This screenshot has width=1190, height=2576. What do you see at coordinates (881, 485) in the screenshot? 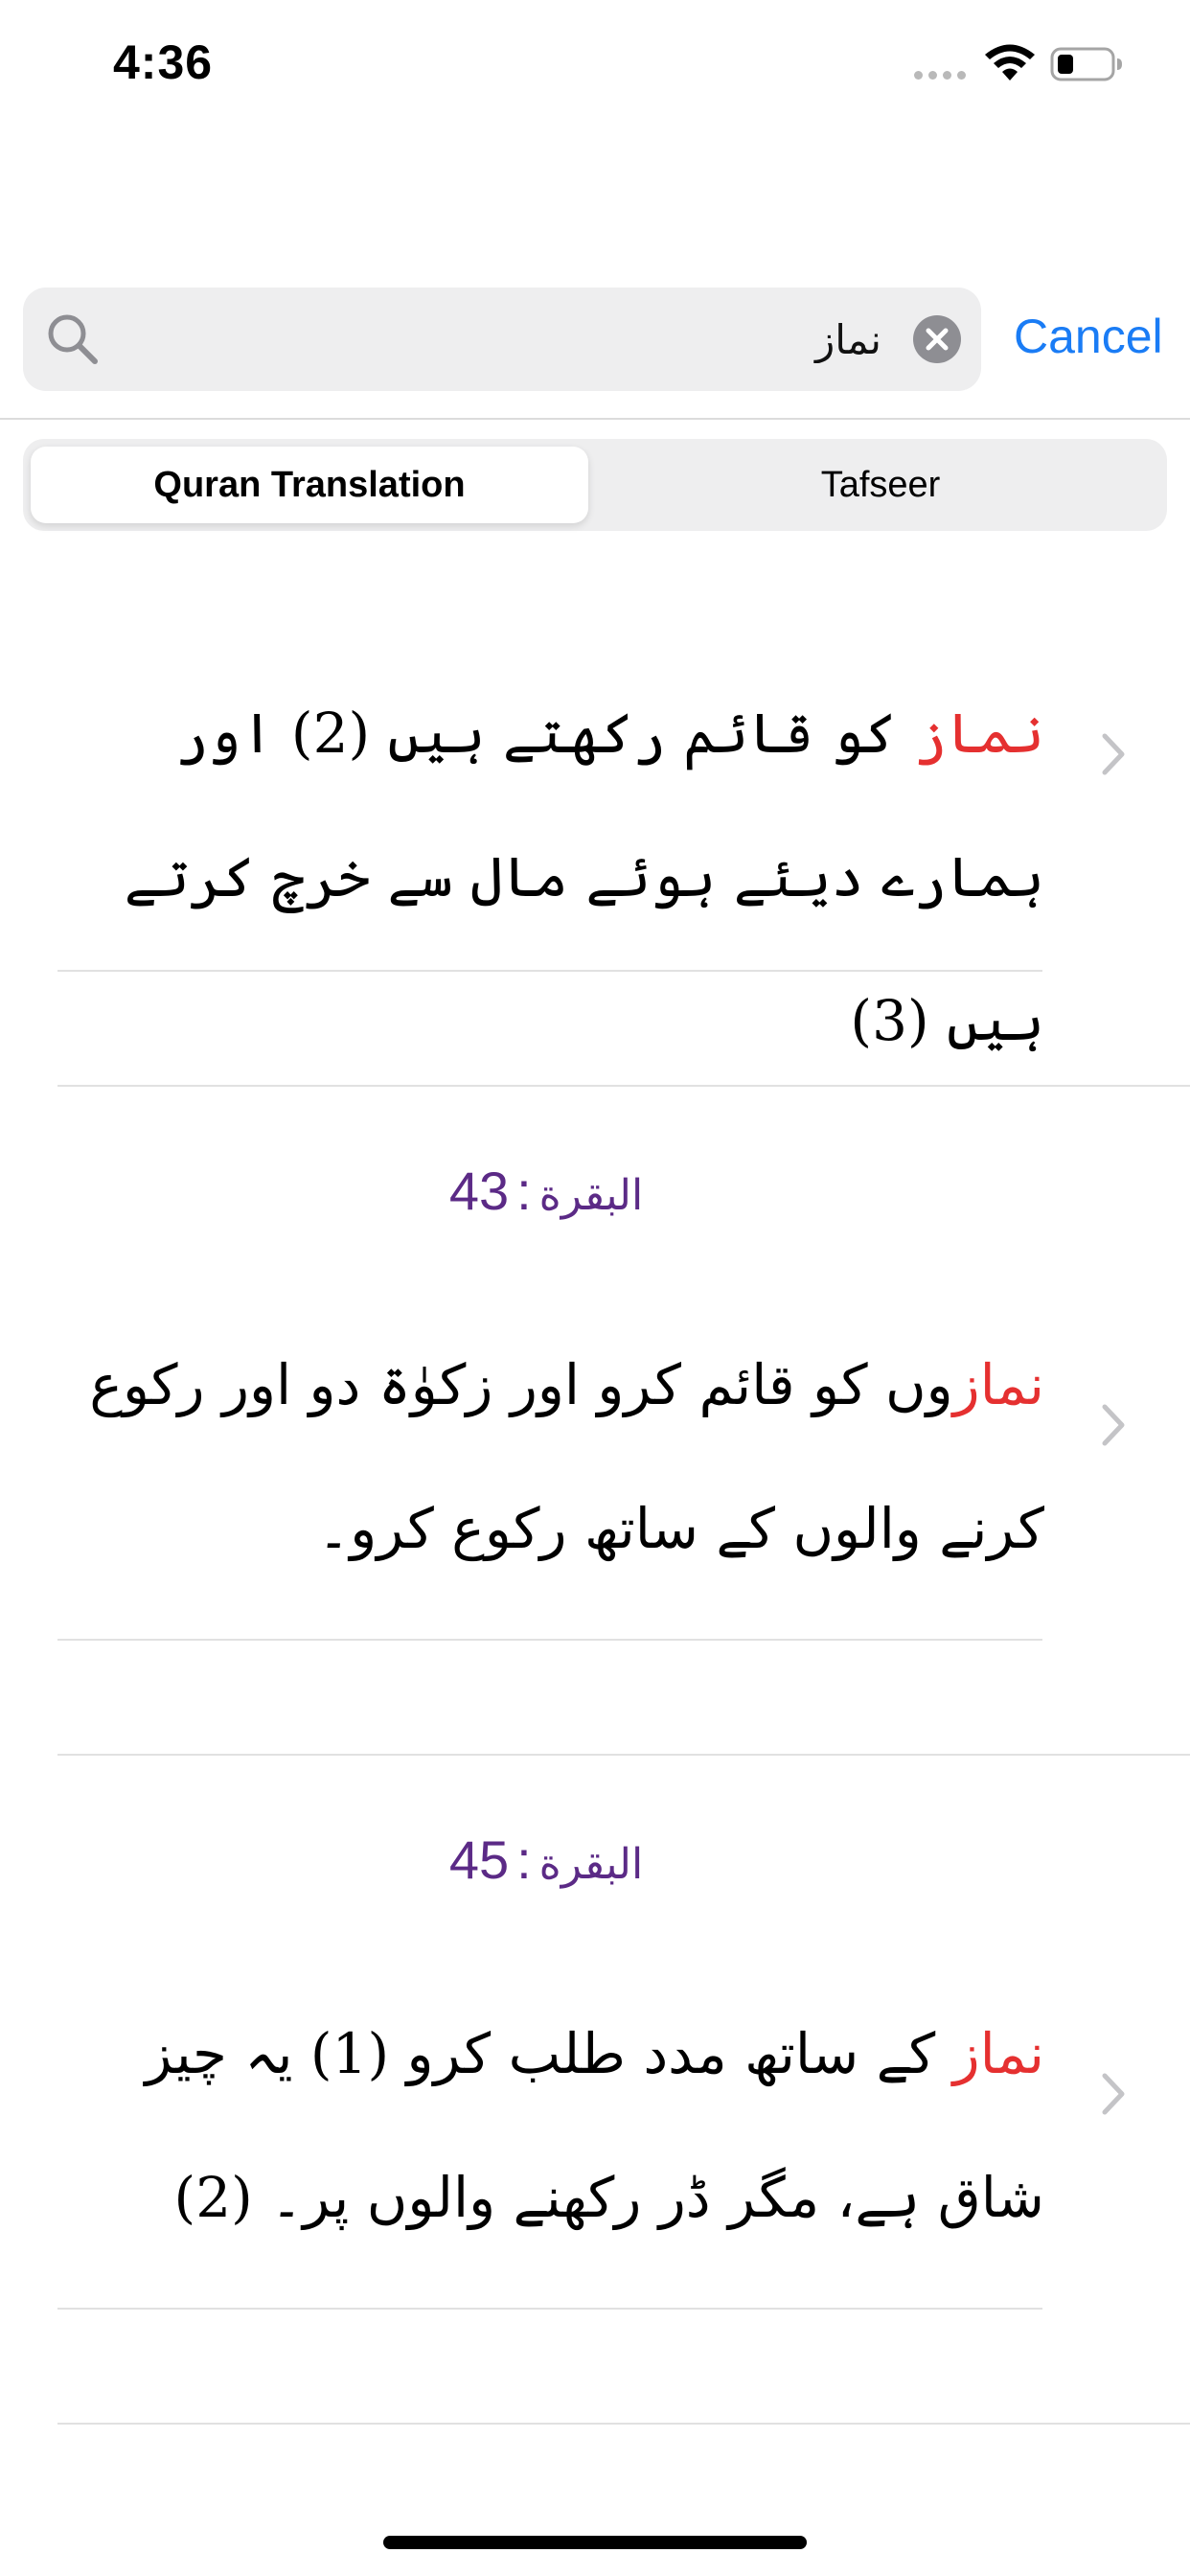
I see `tab-tafseer: Tafseer` at bounding box center [881, 485].